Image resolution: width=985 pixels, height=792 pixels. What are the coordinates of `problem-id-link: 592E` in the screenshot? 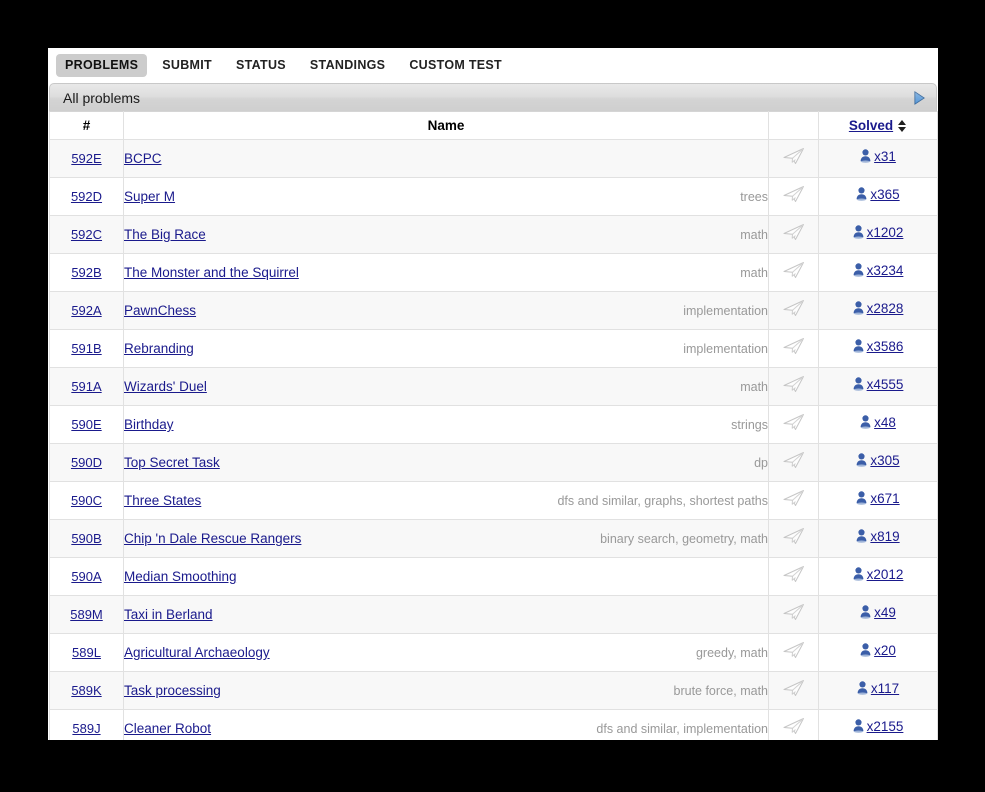 It's located at (86, 158).